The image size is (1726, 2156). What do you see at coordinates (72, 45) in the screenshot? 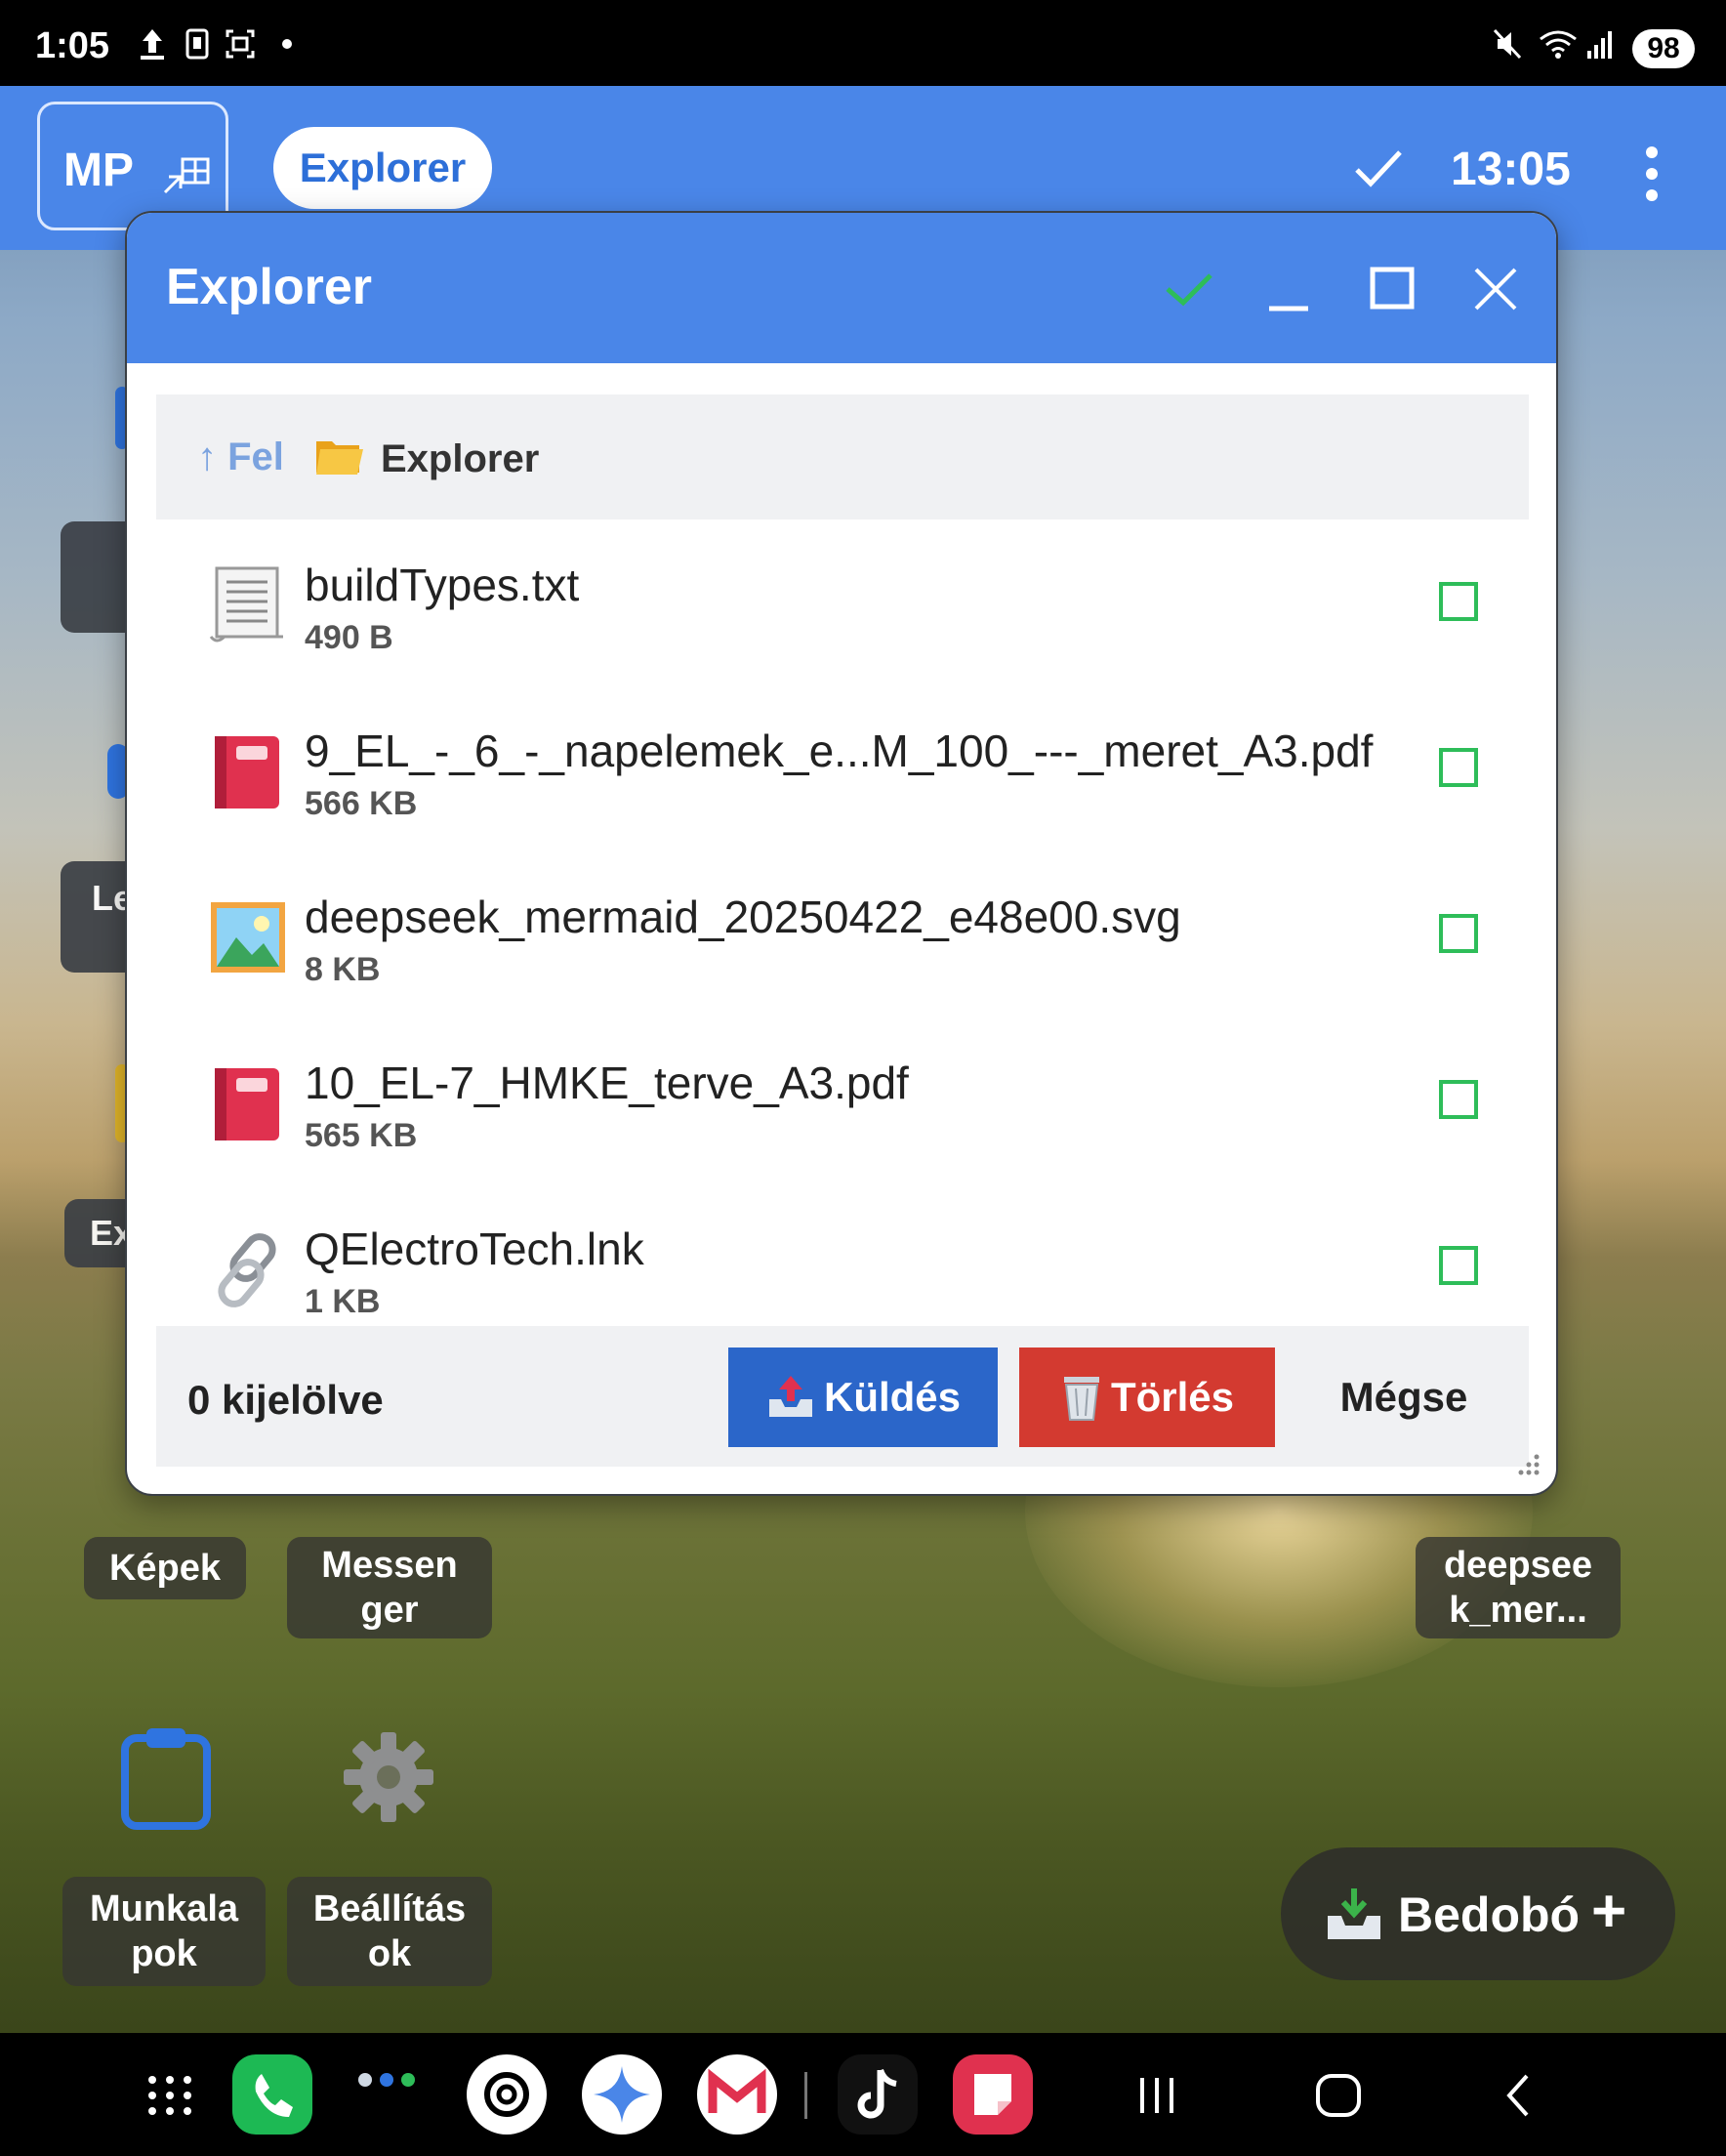
I see `status-time: 1:05` at bounding box center [72, 45].